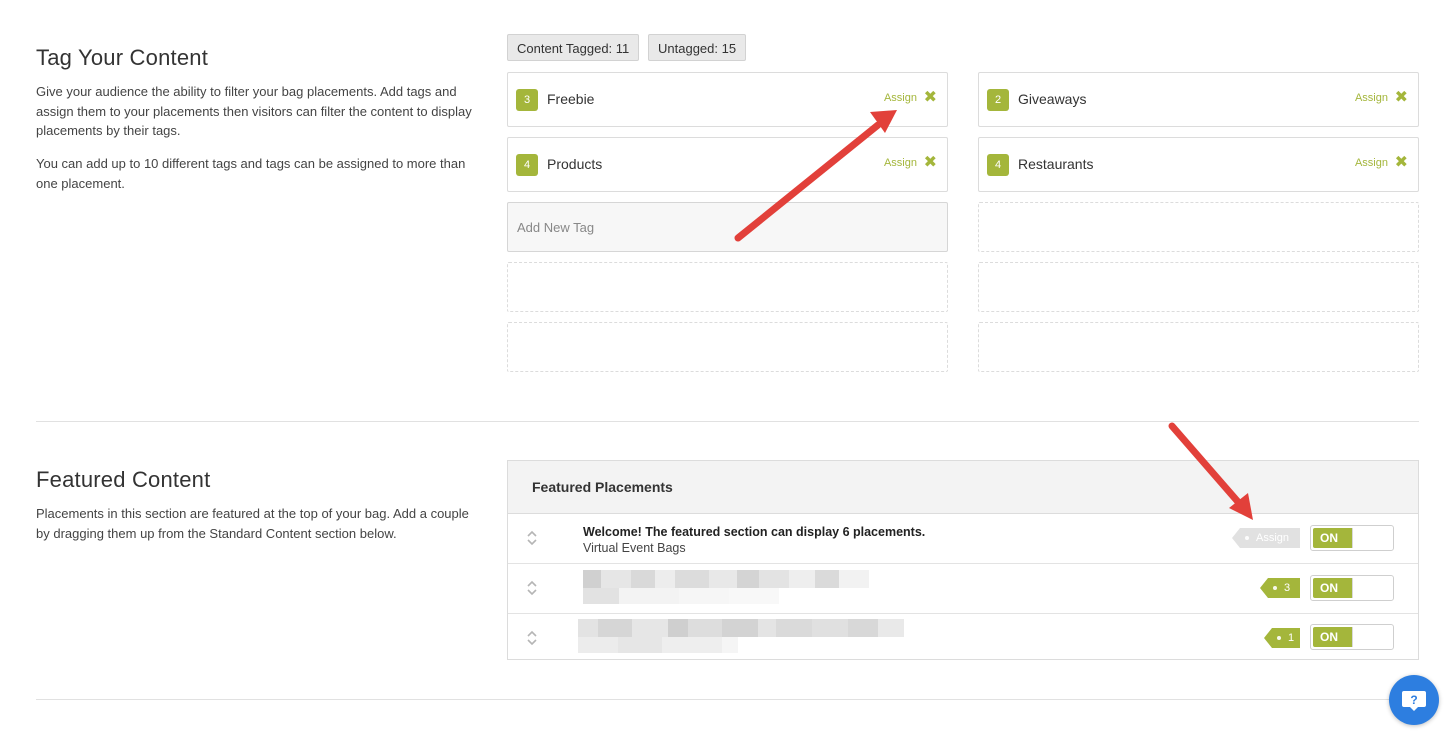  I want to click on help-button: ?, so click(1414, 700).